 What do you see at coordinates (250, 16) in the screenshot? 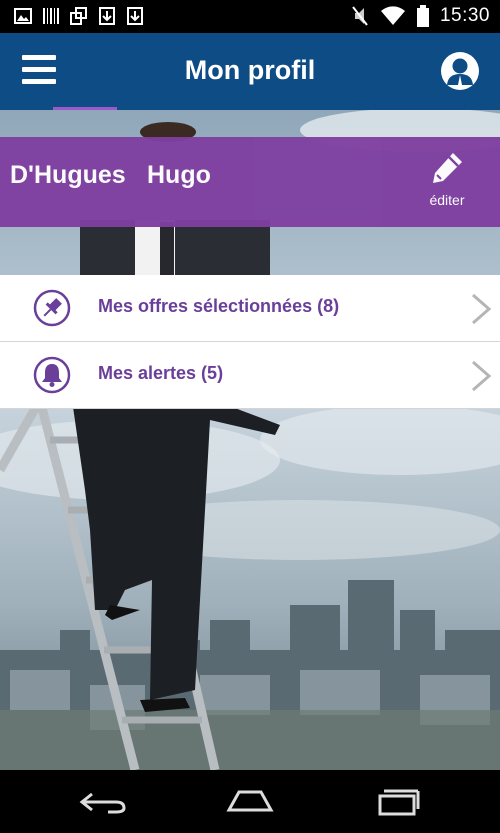
I see `status-bar: 15:30` at bounding box center [250, 16].